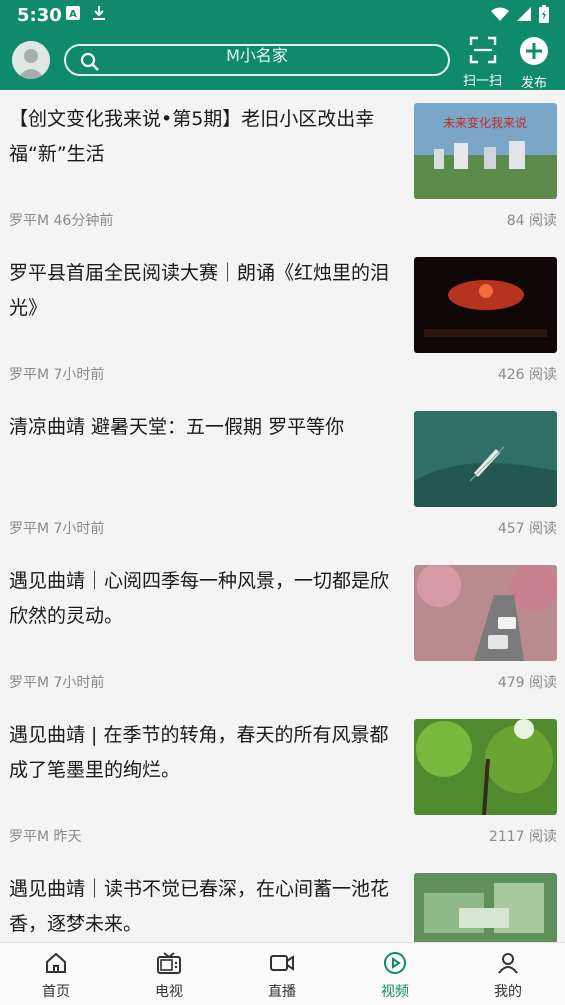 Image resolution: width=565 pixels, height=1005 pixels. What do you see at coordinates (544, 14) in the screenshot?
I see `battery-icon` at bounding box center [544, 14].